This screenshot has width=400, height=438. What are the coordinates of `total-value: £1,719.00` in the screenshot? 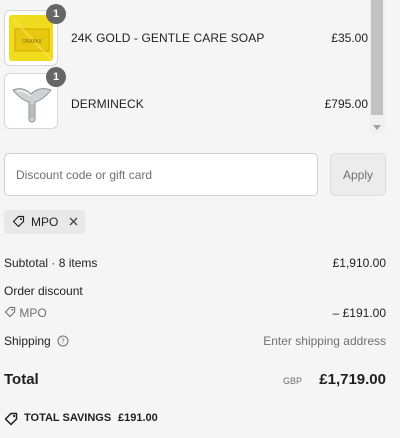 It's located at (352, 379).